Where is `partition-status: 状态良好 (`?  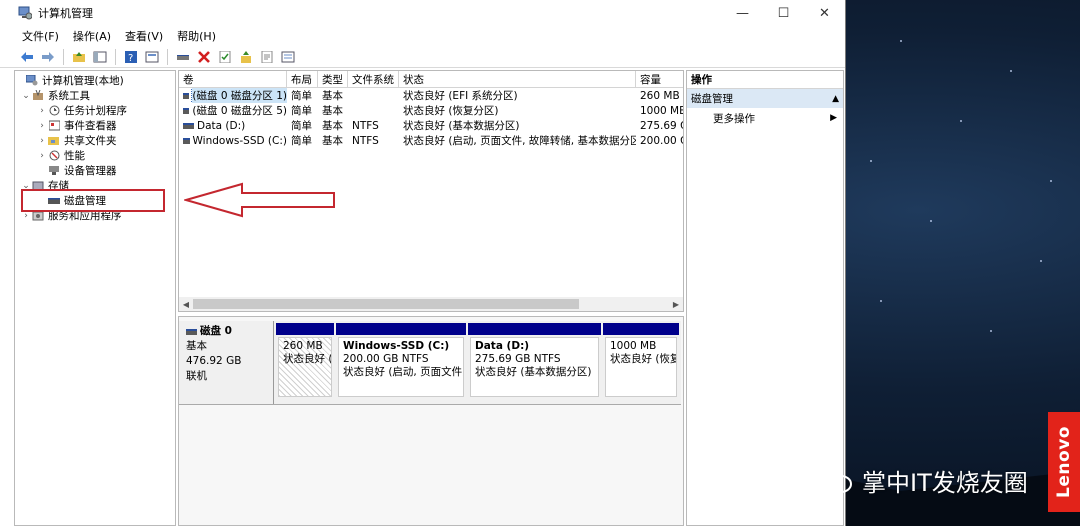
partition-status: 状态良好 ( is located at coordinates (307, 359).